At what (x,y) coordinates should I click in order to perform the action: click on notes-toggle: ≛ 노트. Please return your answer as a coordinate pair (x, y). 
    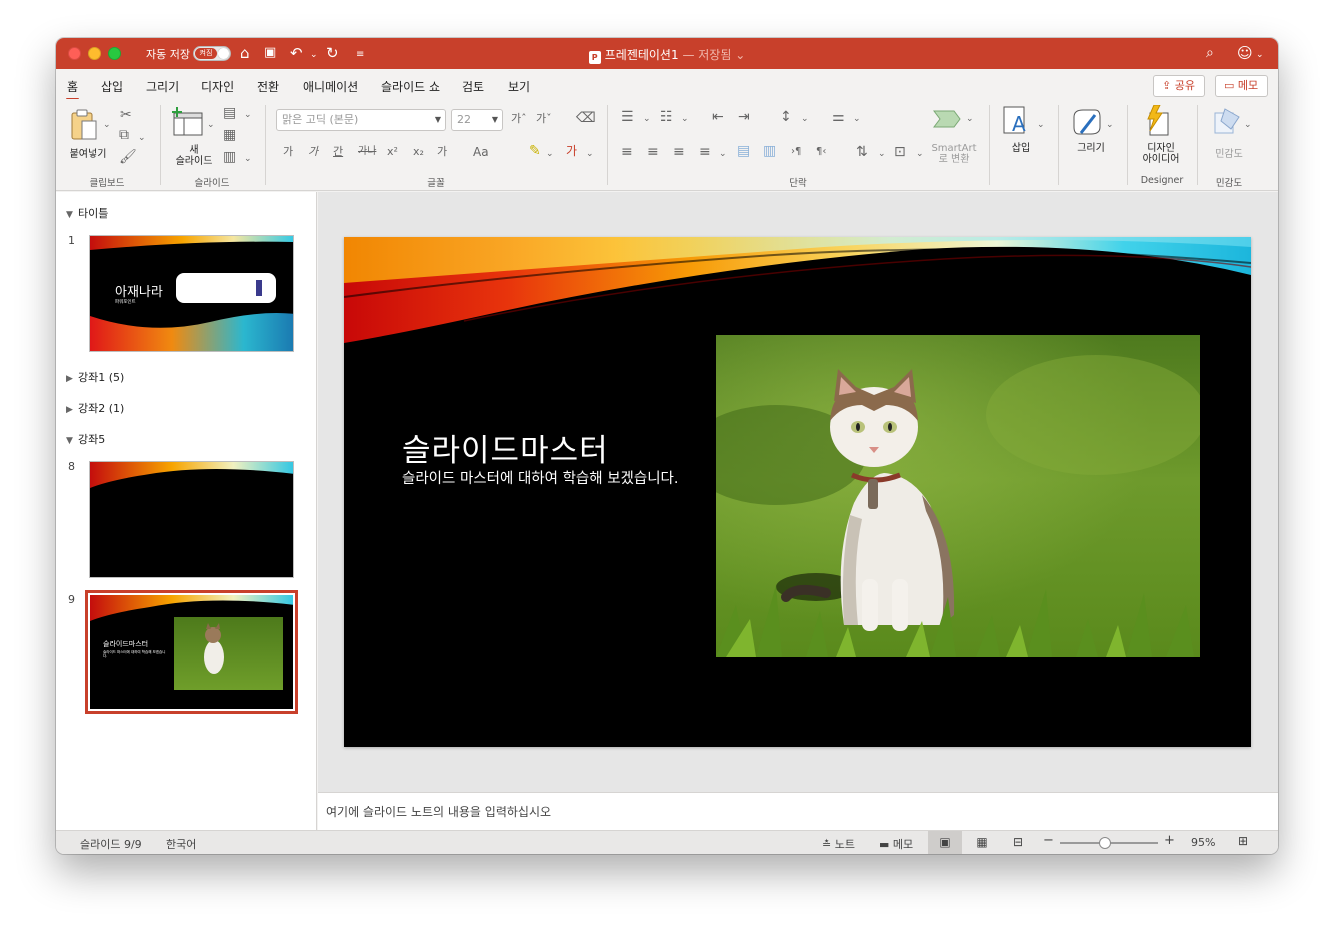
    Looking at the image, I should click on (838, 844).